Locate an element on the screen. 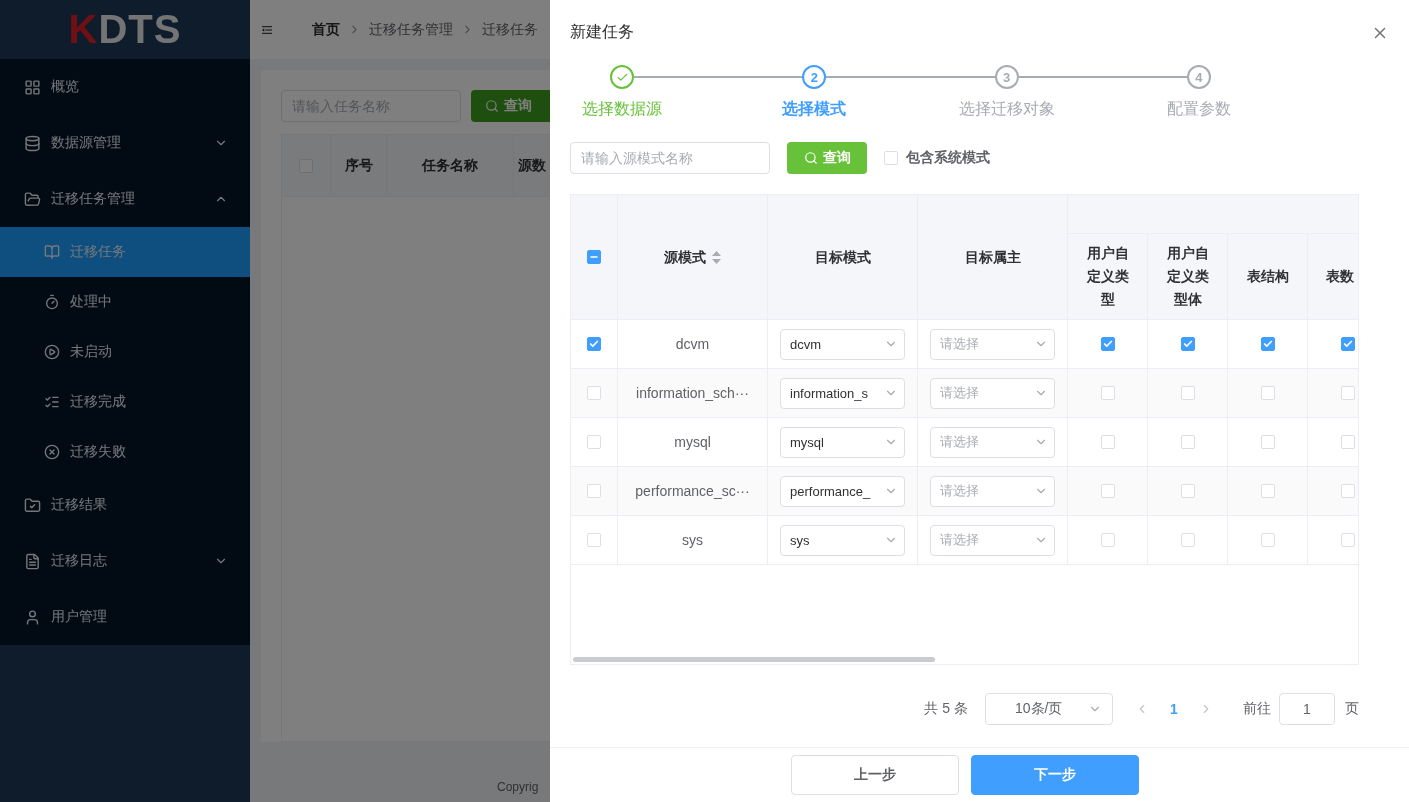 This screenshot has width=1409, height=802. menu-item: 概览 is located at coordinates (125, 87).